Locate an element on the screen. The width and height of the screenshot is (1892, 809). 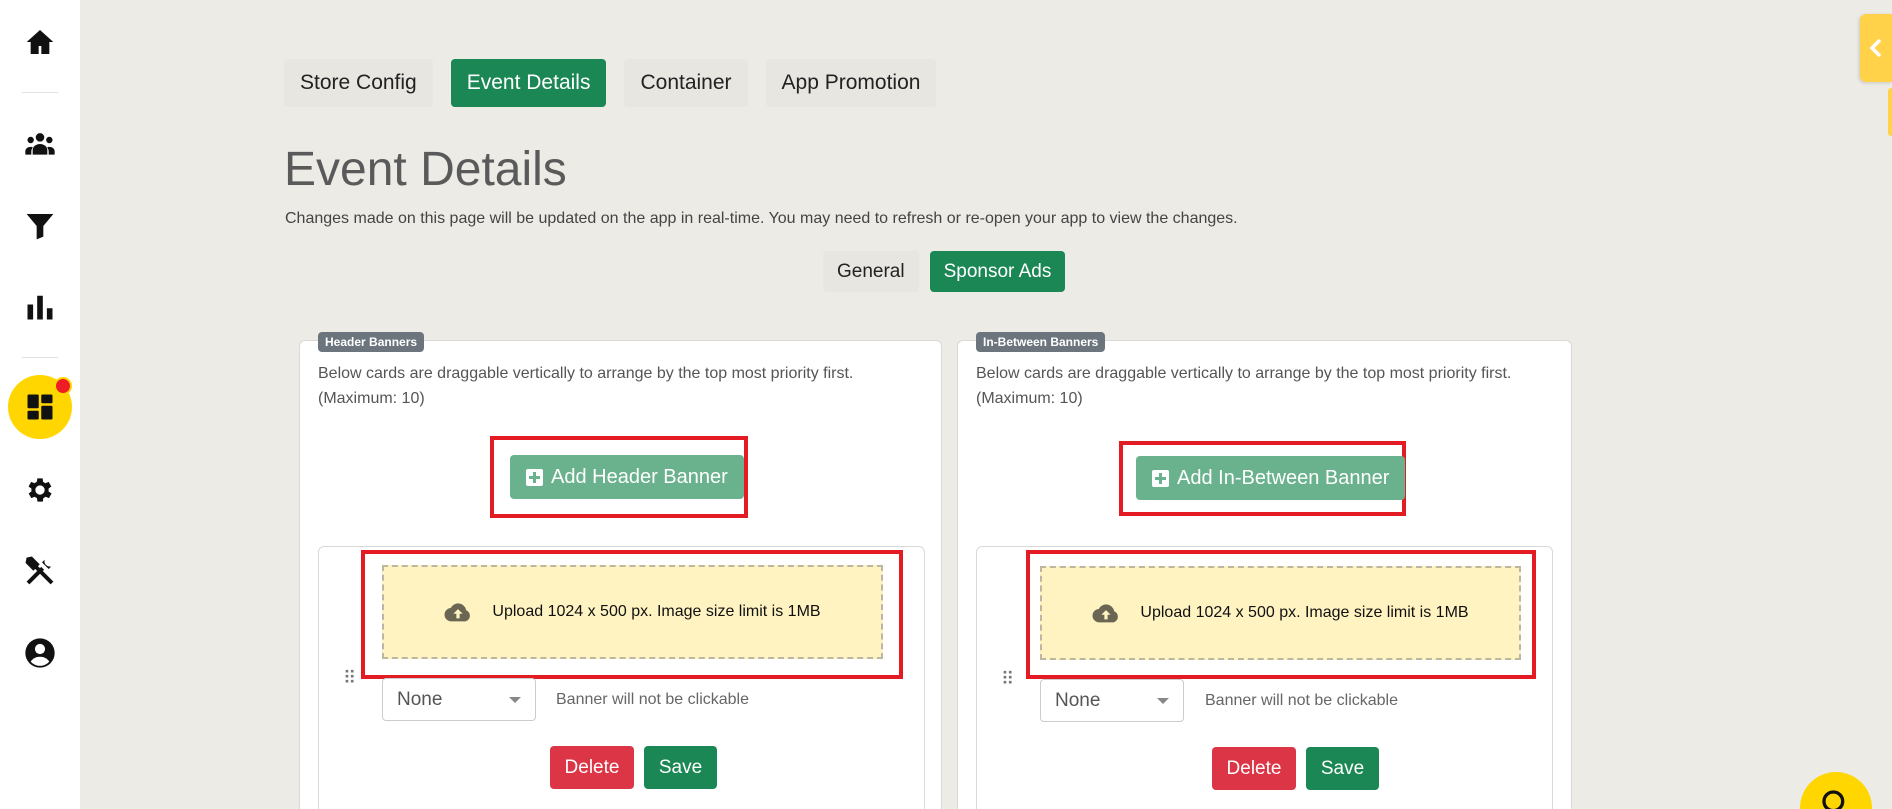
users-icon is located at coordinates (40, 144).